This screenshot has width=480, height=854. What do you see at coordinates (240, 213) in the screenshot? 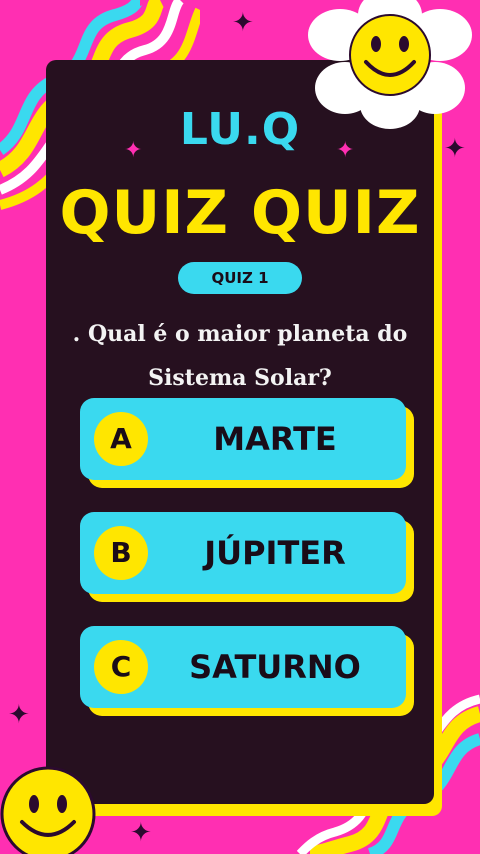
I see `quiz-title: QUIZ QUIZ` at bounding box center [240, 213].